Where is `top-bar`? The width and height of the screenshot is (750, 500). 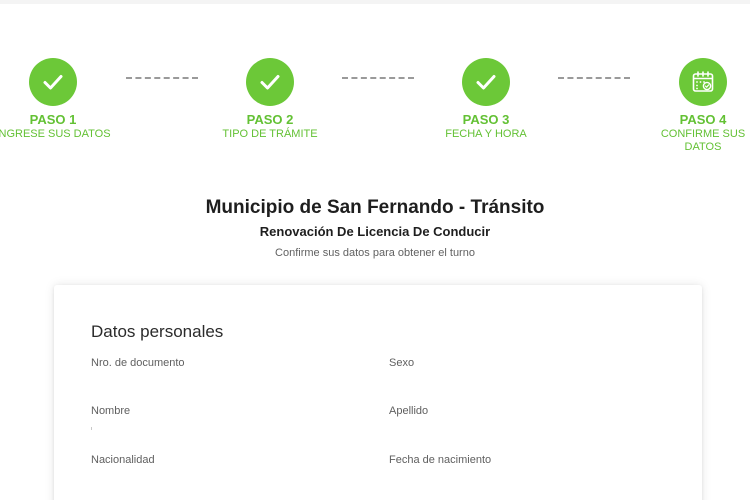 top-bar is located at coordinates (375, 2).